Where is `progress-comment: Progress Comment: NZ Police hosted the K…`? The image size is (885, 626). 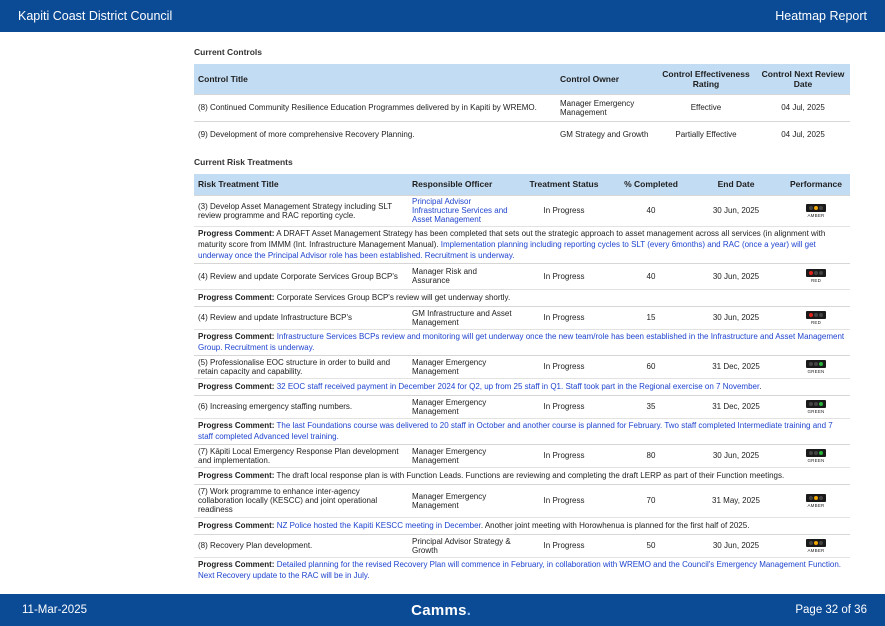 progress-comment: Progress Comment: NZ Police hosted the K… is located at coordinates (522, 525).